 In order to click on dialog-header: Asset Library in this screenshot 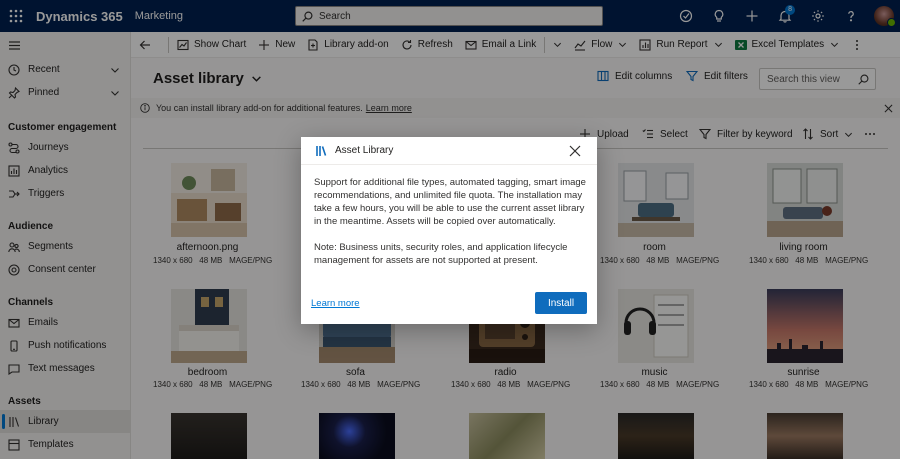, I will do `click(449, 151)`.